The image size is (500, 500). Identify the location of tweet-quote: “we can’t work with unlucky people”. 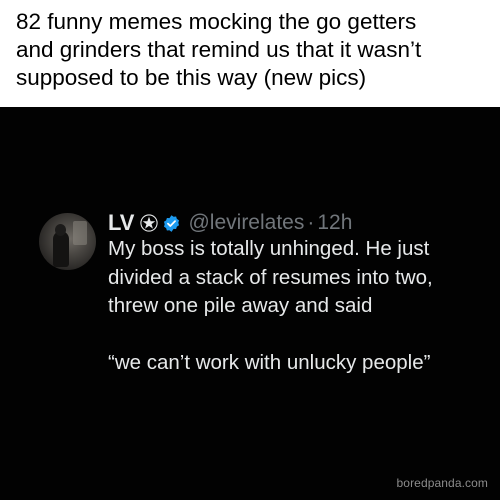
(269, 362).